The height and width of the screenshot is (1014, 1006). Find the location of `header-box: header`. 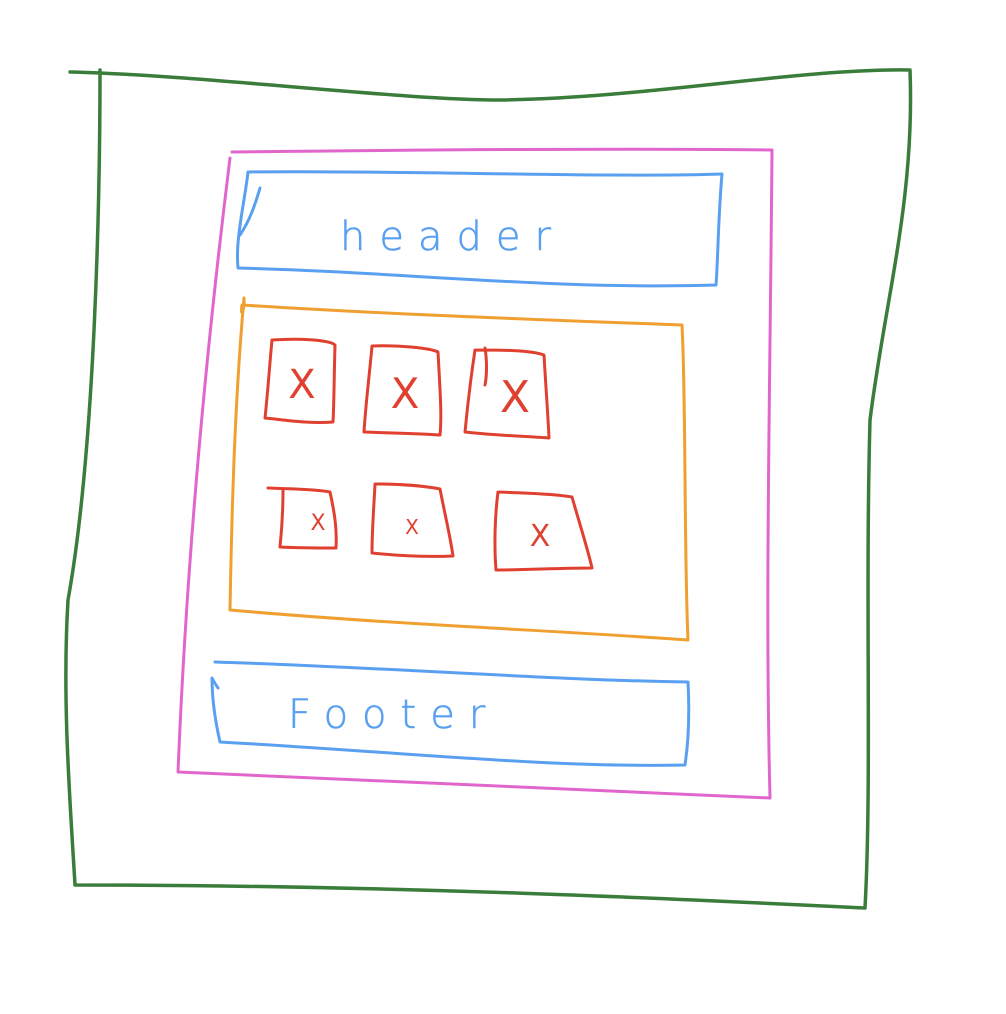

header-box: header is located at coordinates (479, 229).